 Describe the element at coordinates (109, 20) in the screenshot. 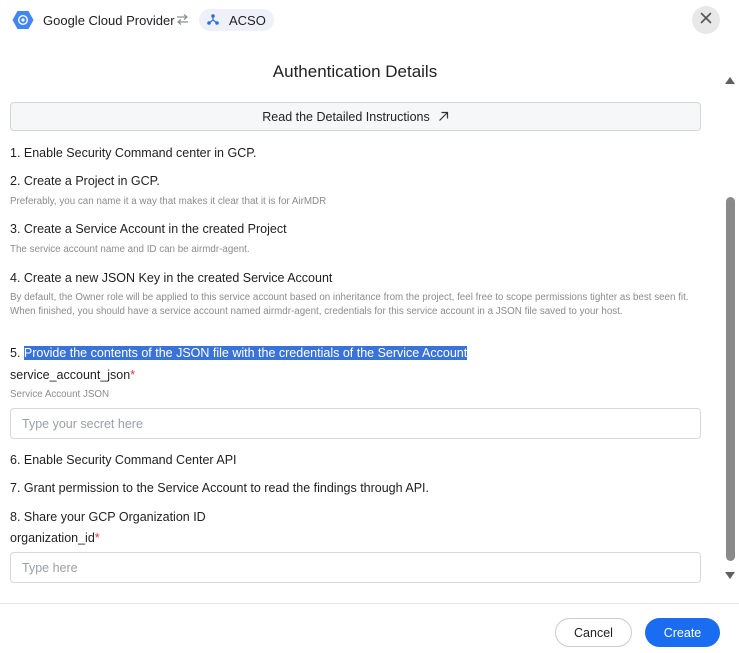

I see `provider-name: Google Cloud Provider` at that location.